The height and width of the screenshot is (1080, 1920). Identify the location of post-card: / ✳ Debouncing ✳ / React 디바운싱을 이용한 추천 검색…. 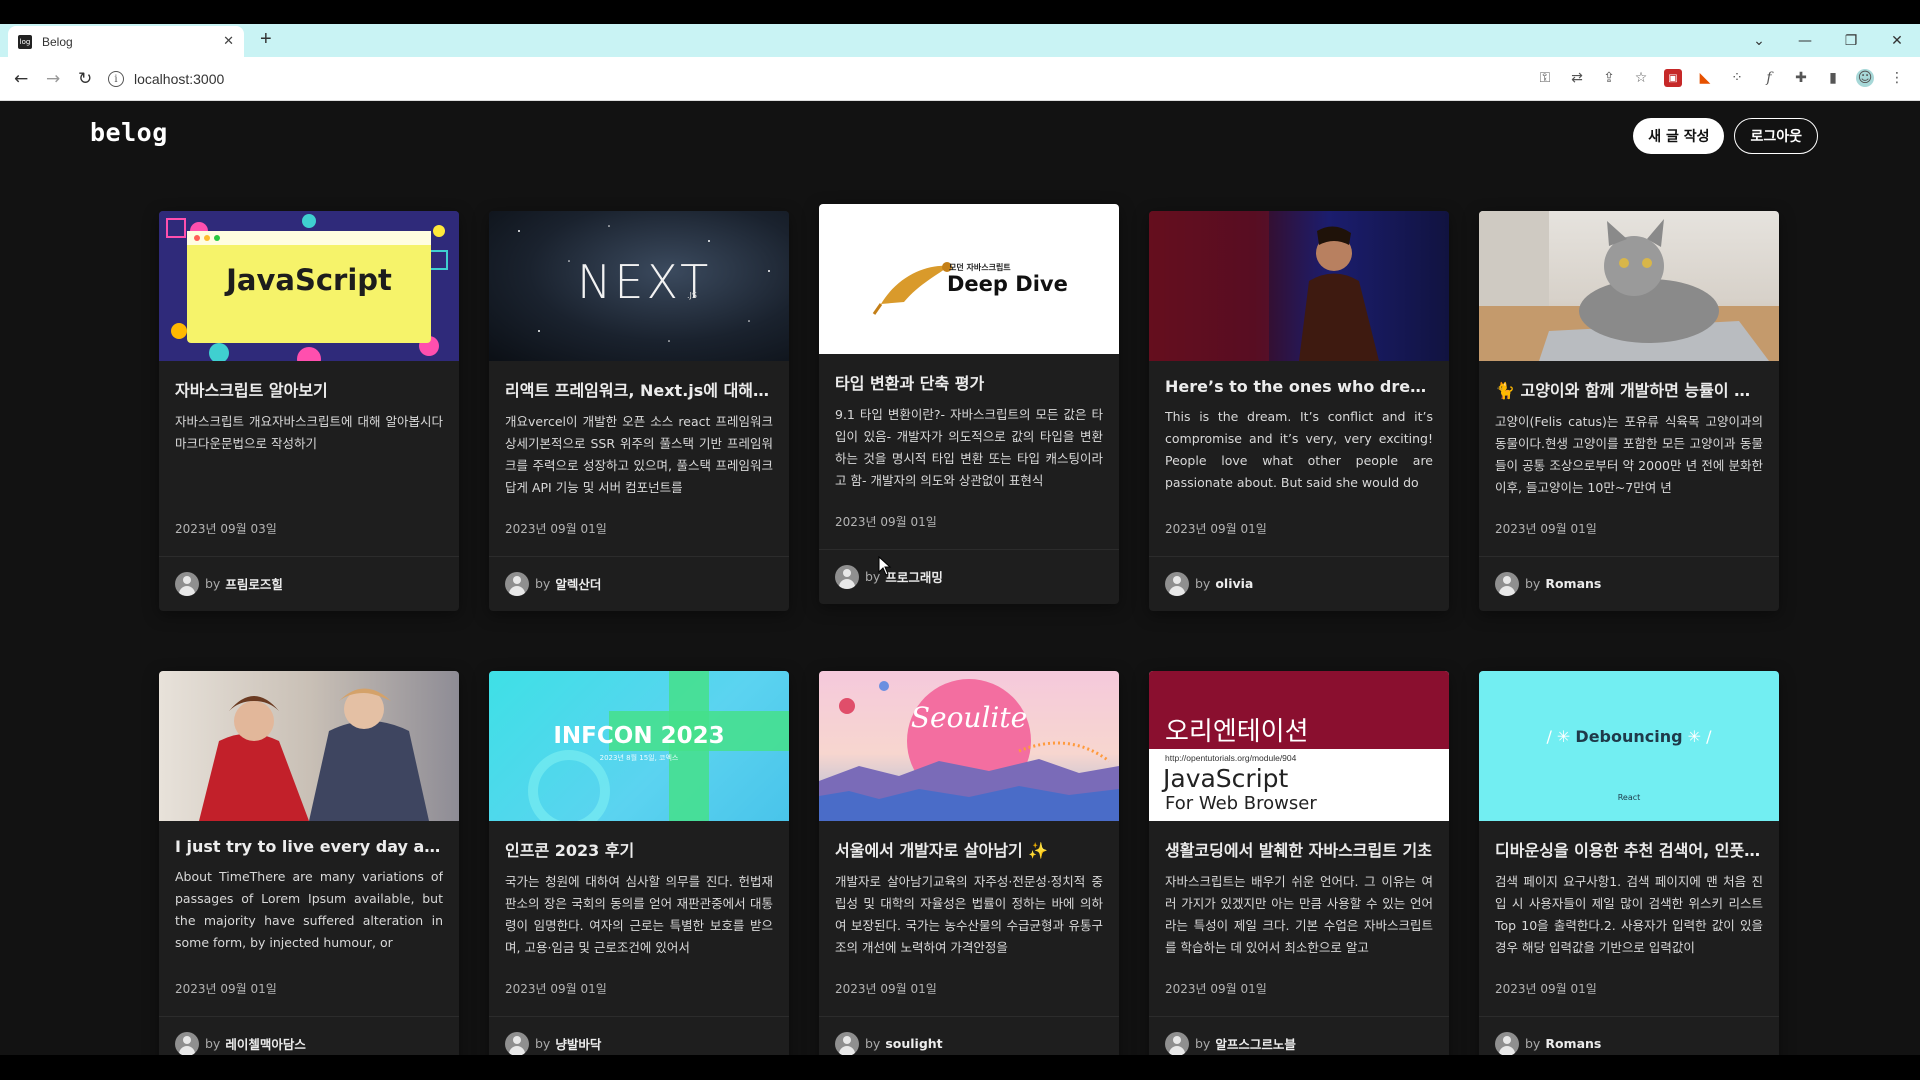
(1629, 863).